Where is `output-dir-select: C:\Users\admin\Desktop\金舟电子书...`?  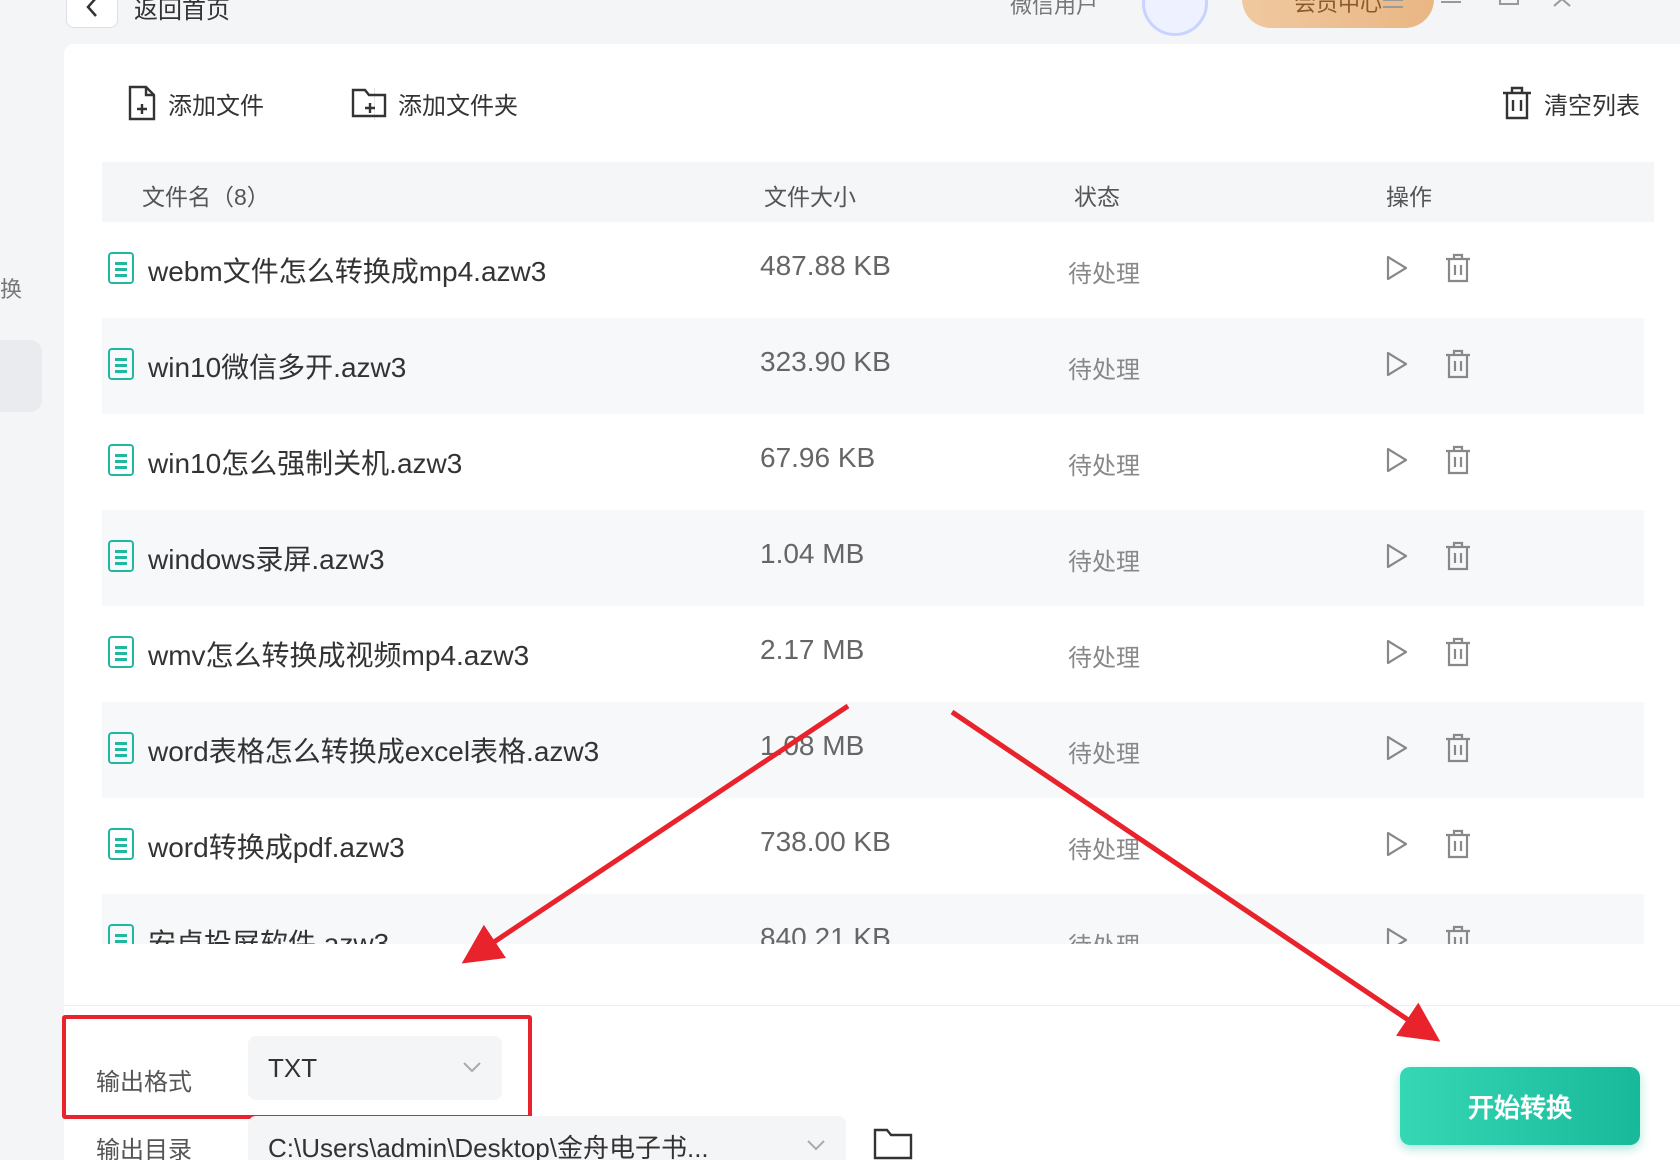
output-dir-select: C:\Users\admin\Desktop\金舟电子书... is located at coordinates (547, 1138).